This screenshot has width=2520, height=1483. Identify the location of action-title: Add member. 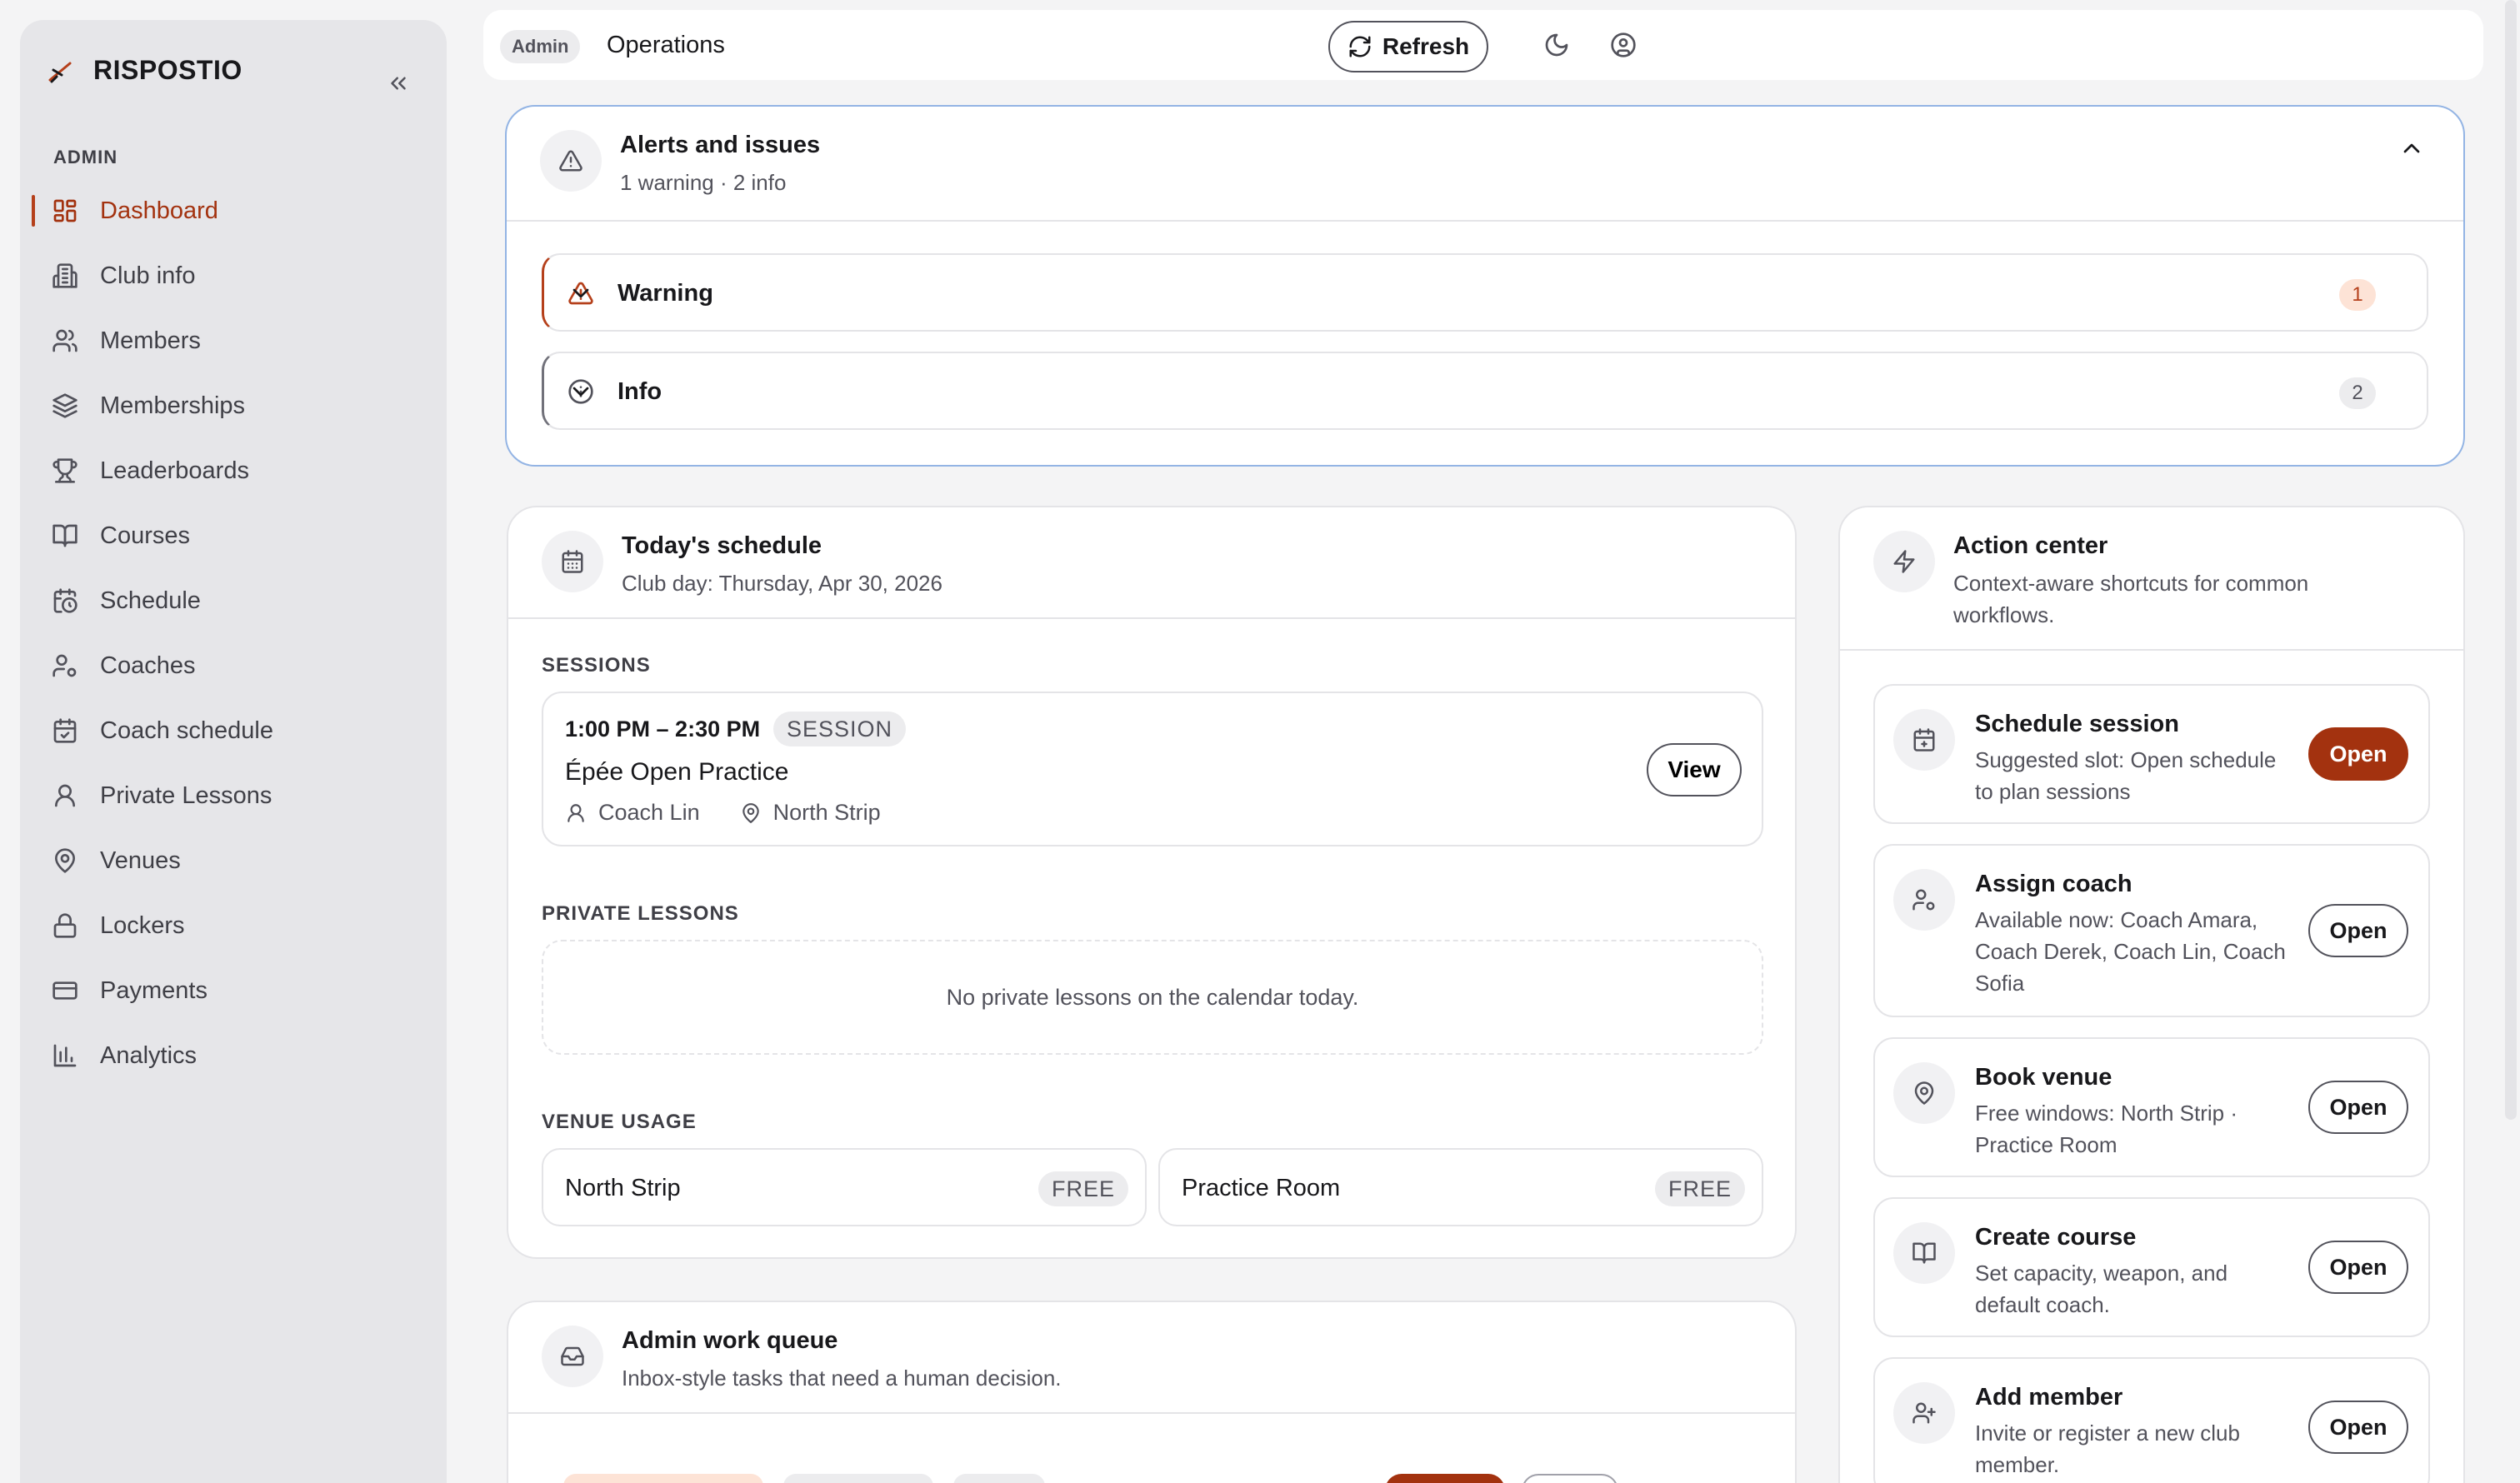
(2049, 1398).